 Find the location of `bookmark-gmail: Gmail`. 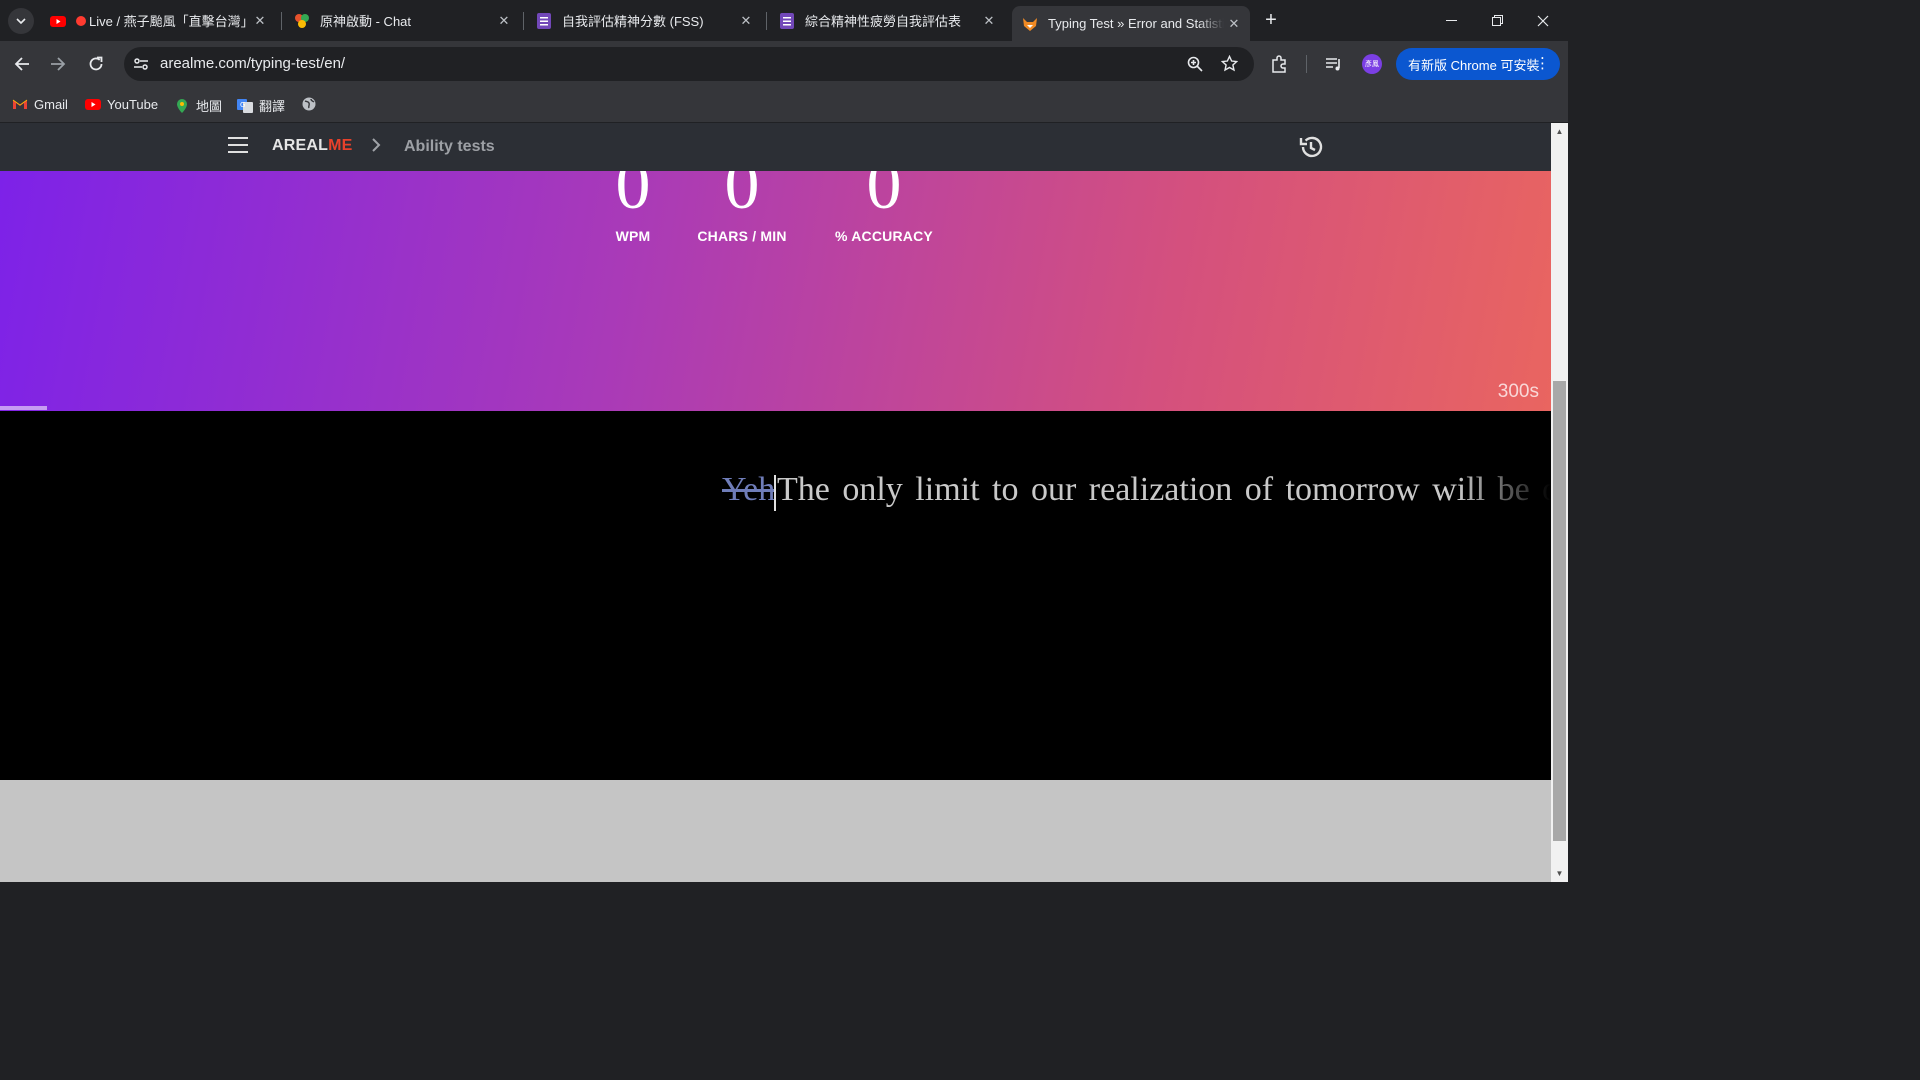

bookmark-gmail: Gmail is located at coordinates (40, 104).